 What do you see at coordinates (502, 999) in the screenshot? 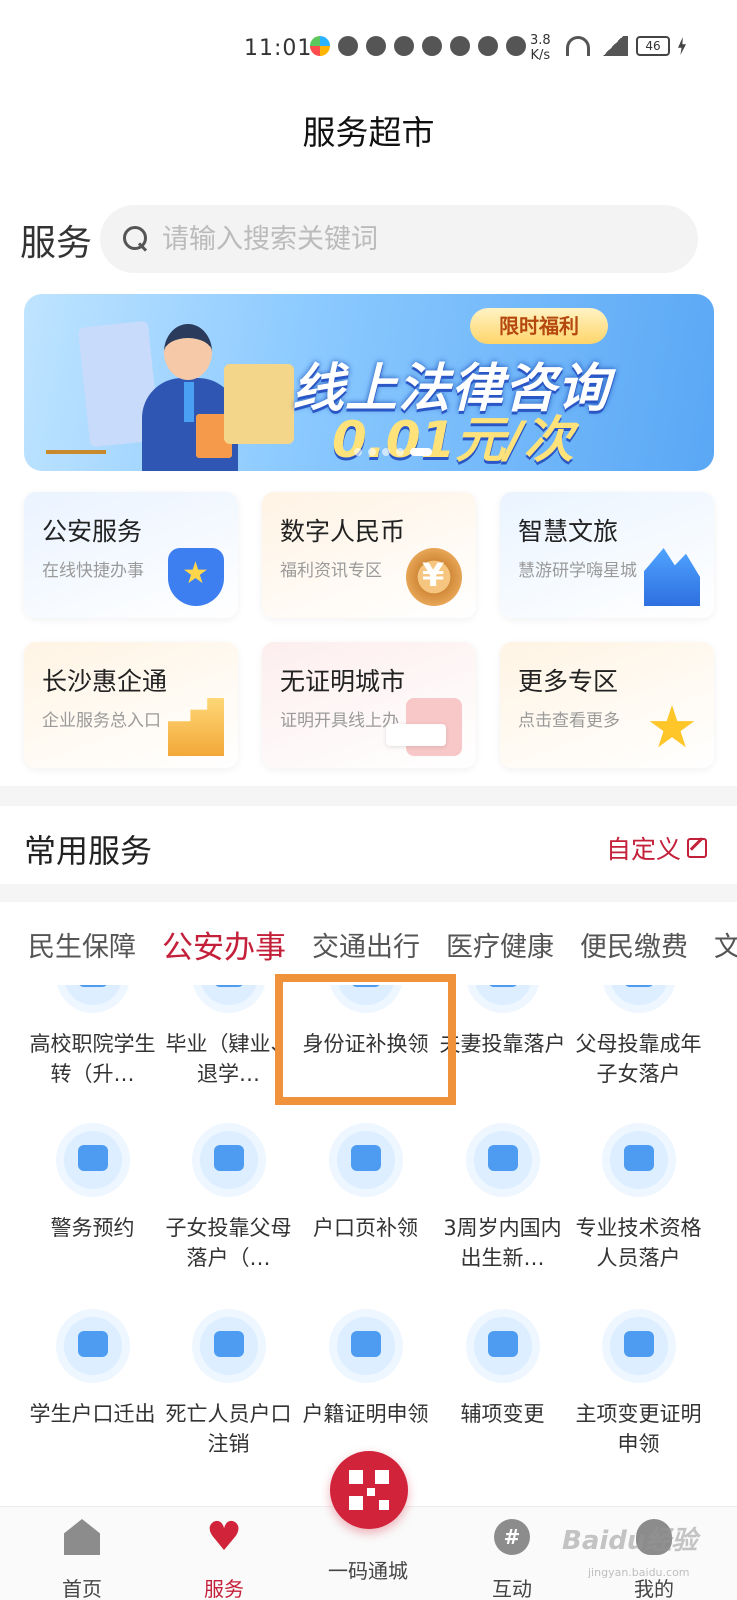
I see `couple-icon` at bounding box center [502, 999].